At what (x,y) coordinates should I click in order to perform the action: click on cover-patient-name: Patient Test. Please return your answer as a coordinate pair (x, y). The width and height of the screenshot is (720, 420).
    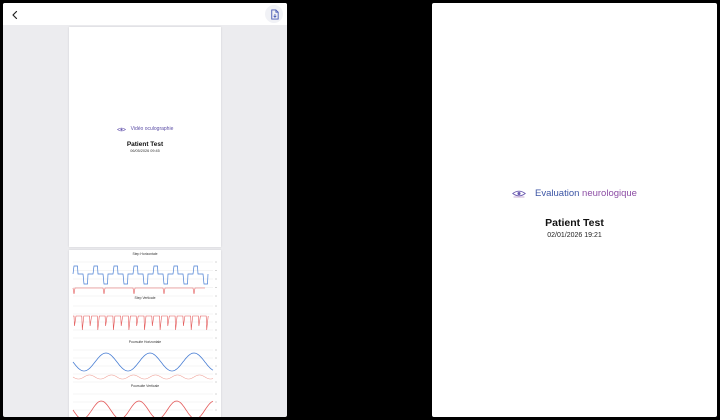
    Looking at the image, I should click on (145, 144).